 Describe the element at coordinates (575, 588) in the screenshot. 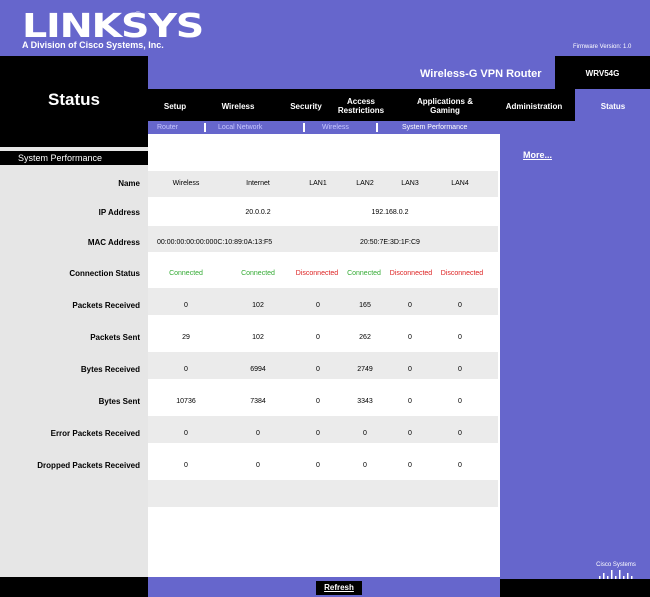

I see `footer-right` at that location.